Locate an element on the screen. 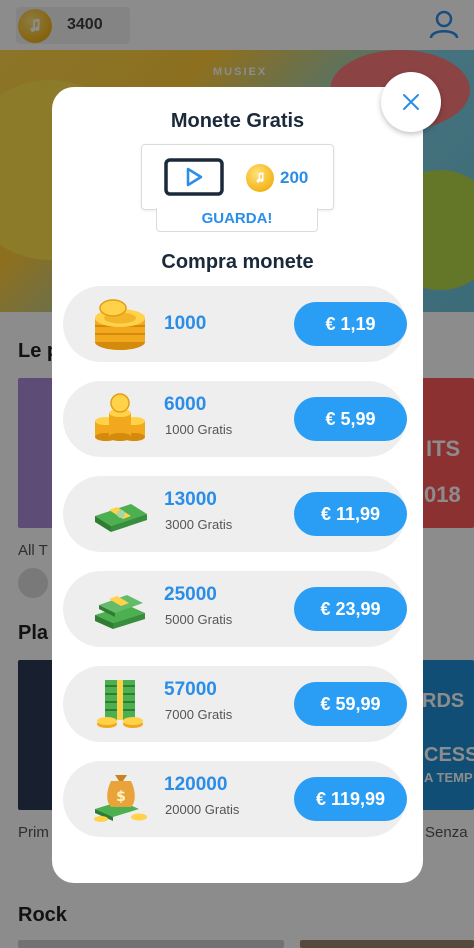  pack-bonus: 20000 Gratis is located at coordinates (202, 809).